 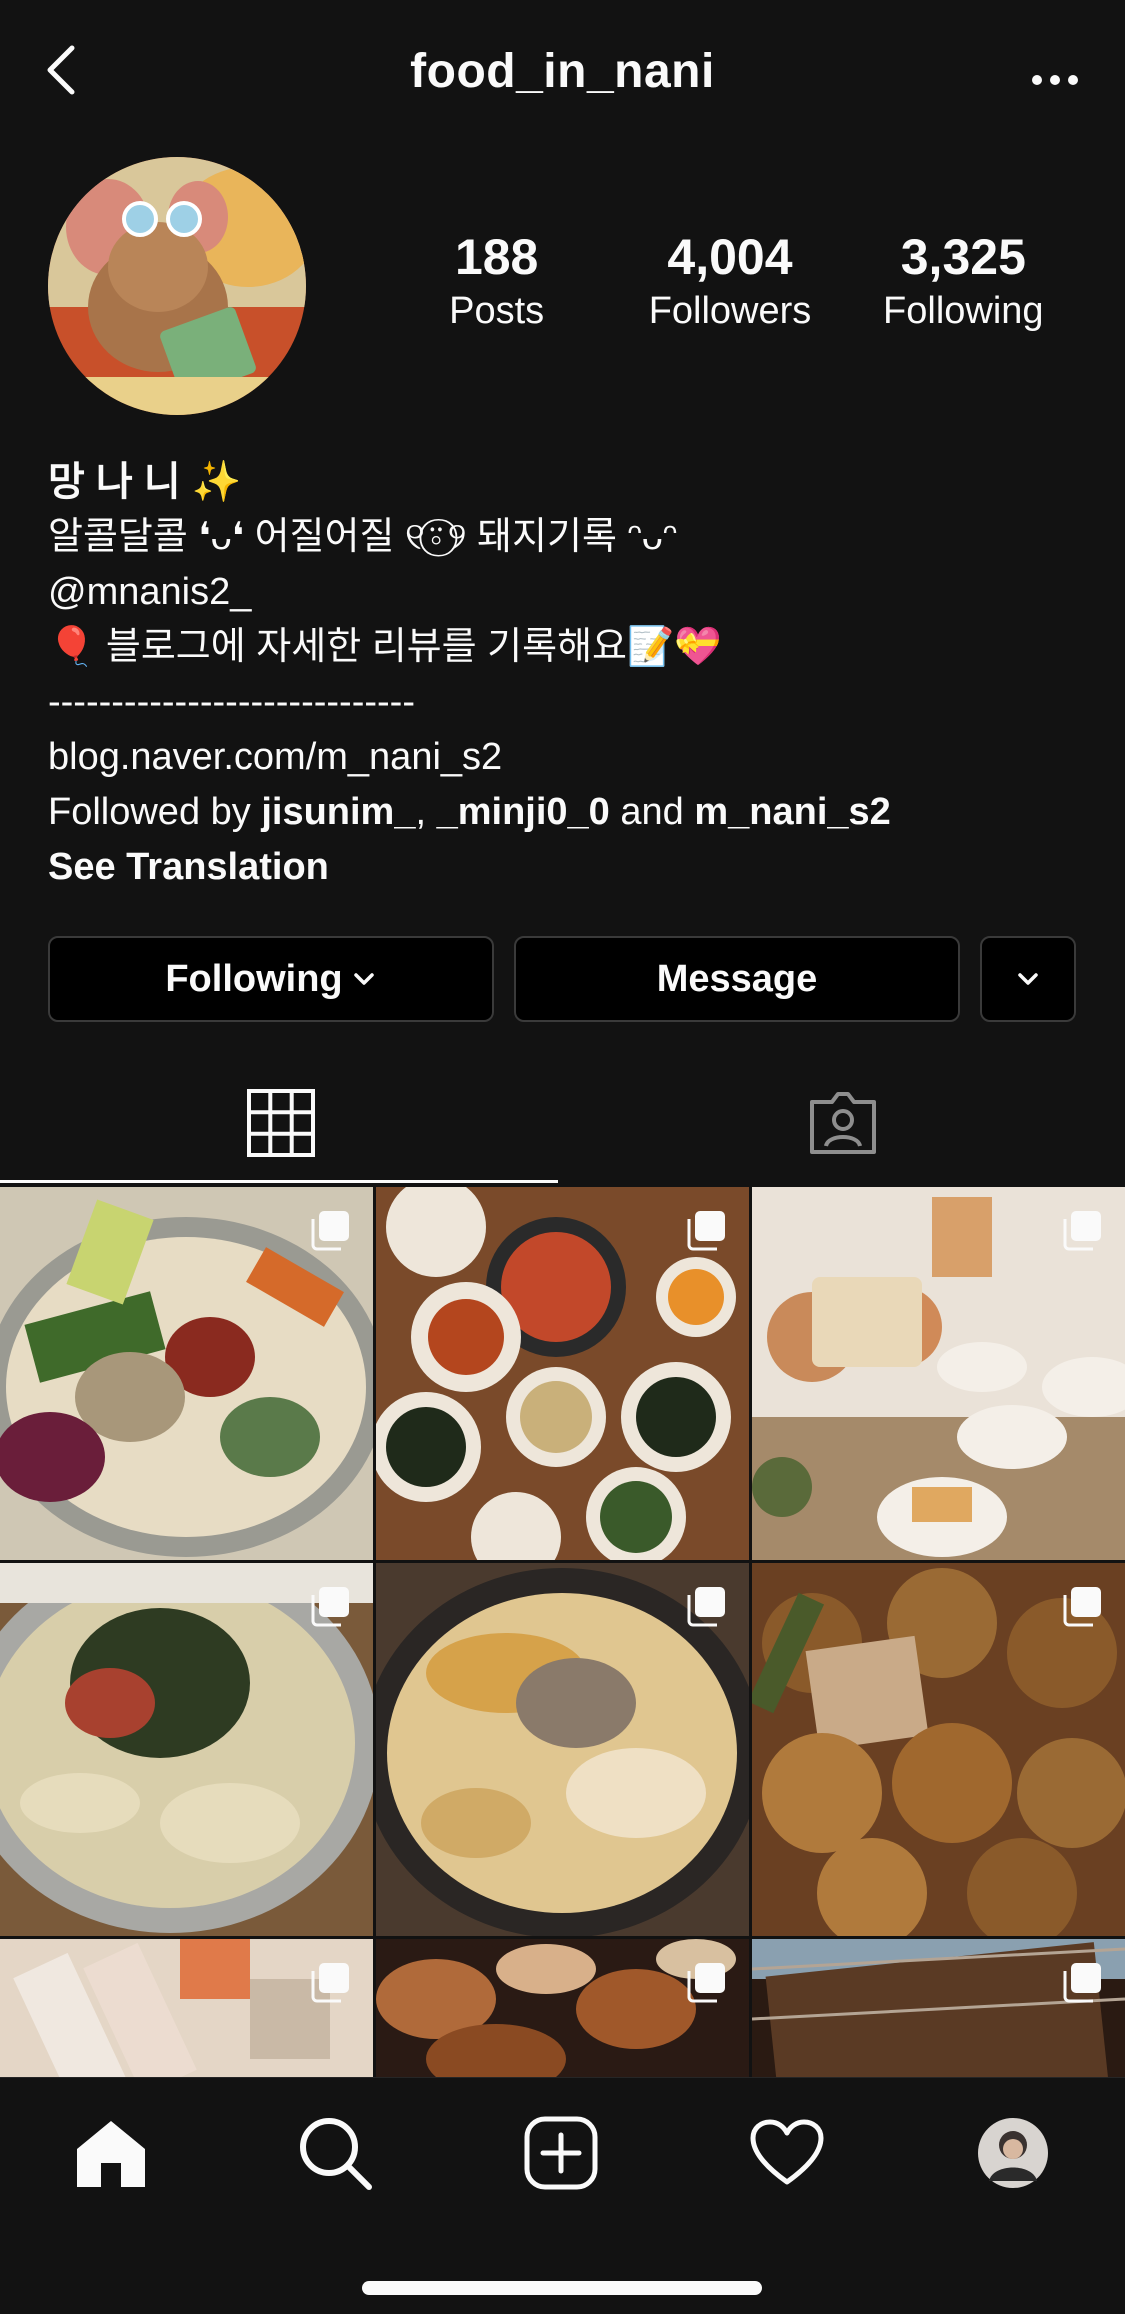 I want to click on bio-line: 알콜달콜 ❛ᴗ❛ 어질어질 ୧⍤⃝୨ 돼지기록 ᵔᴗᵔ, so click(x=363, y=537).